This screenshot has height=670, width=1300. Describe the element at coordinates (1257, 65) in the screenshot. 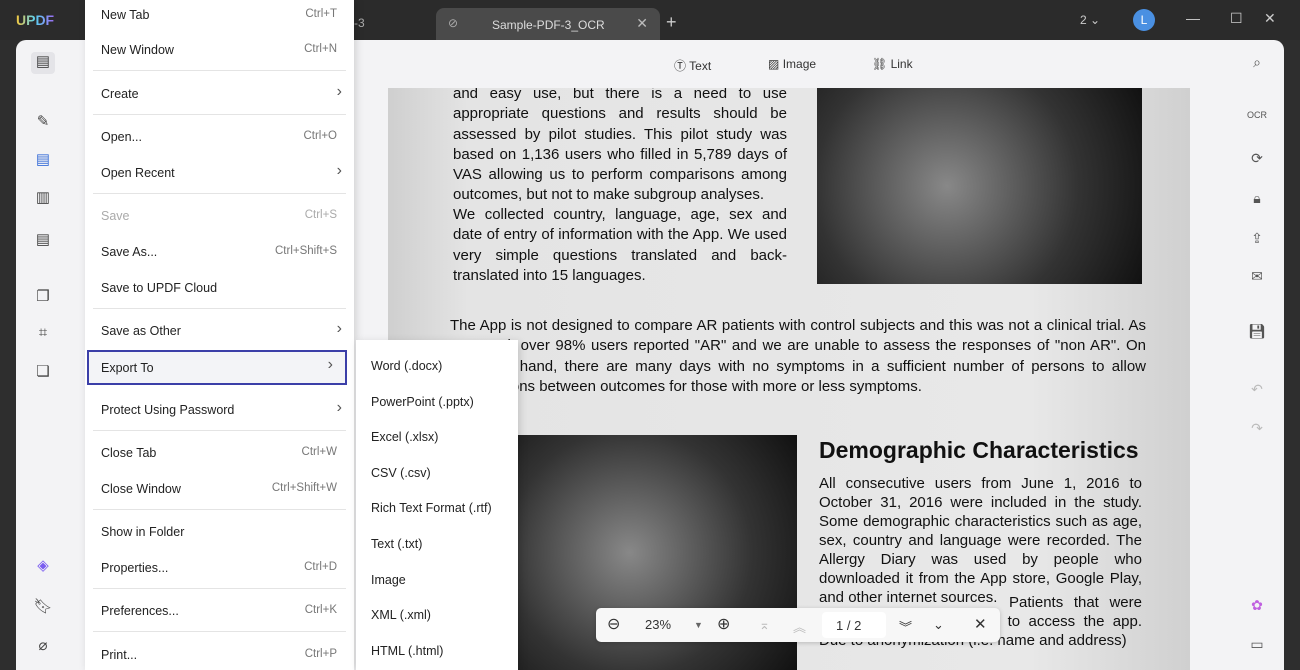

I see `search-icon: ⌕` at that location.